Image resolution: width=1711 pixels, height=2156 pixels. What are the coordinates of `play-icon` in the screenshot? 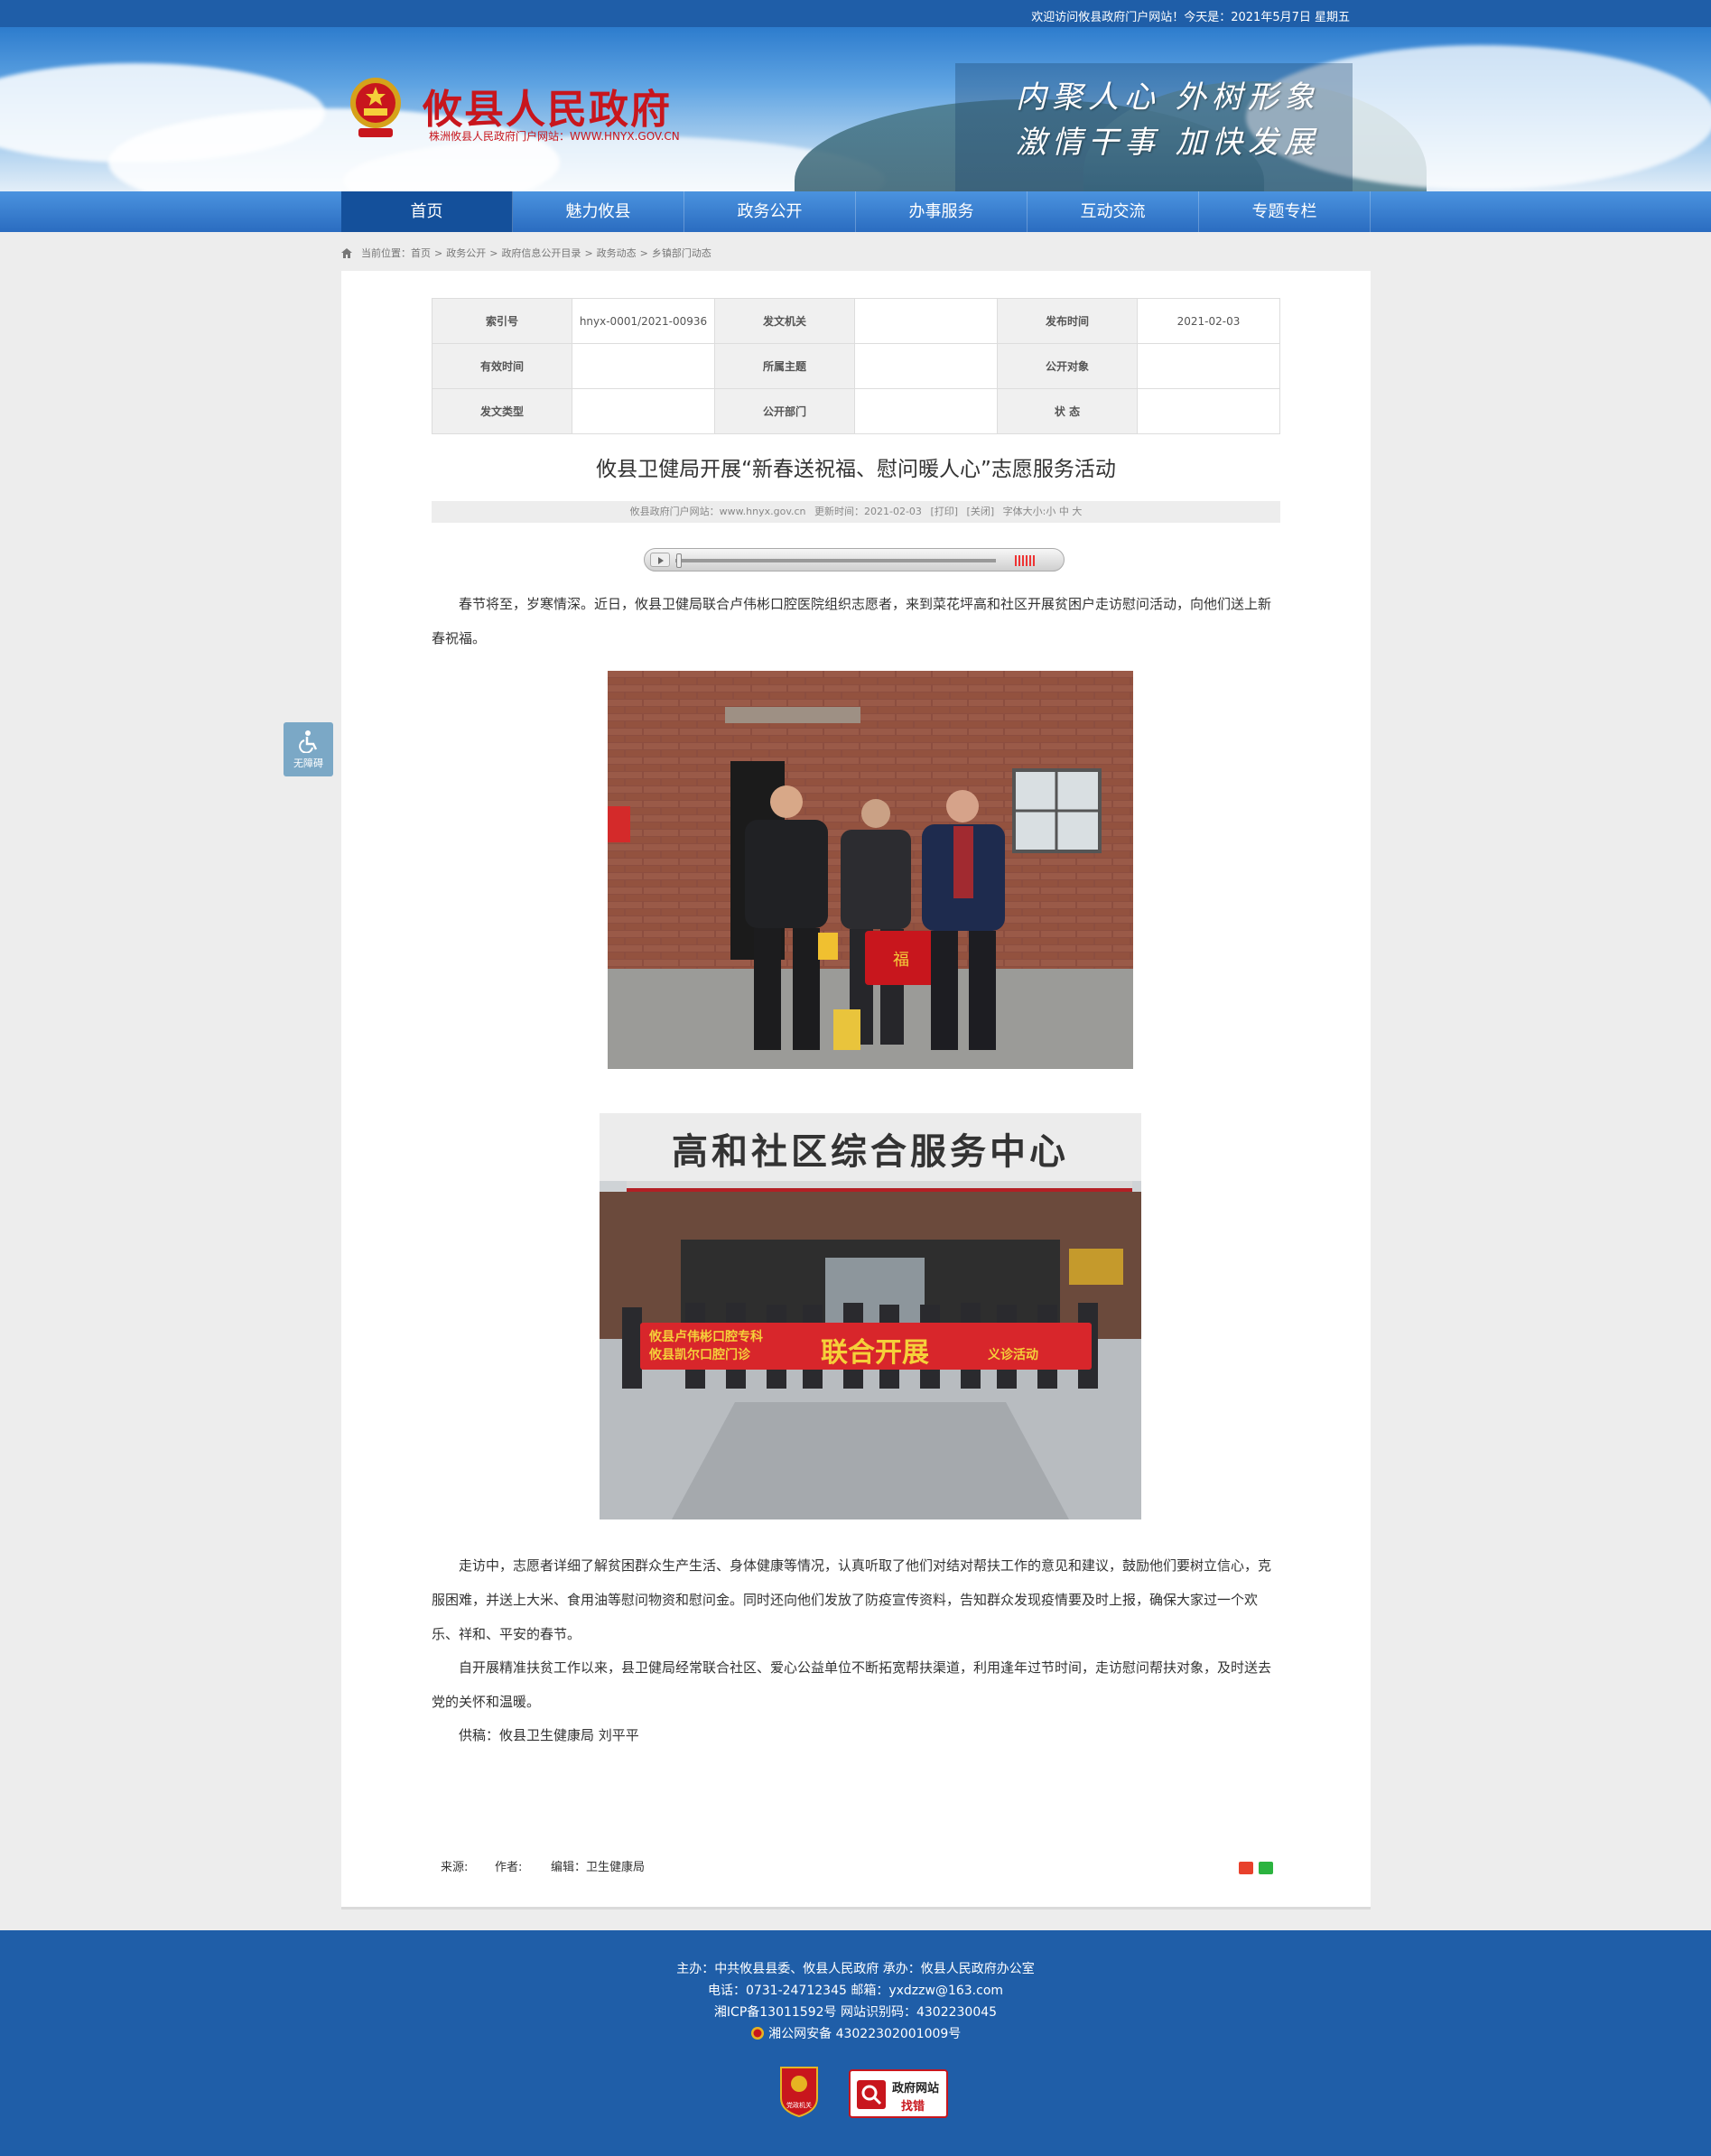 It's located at (661, 561).